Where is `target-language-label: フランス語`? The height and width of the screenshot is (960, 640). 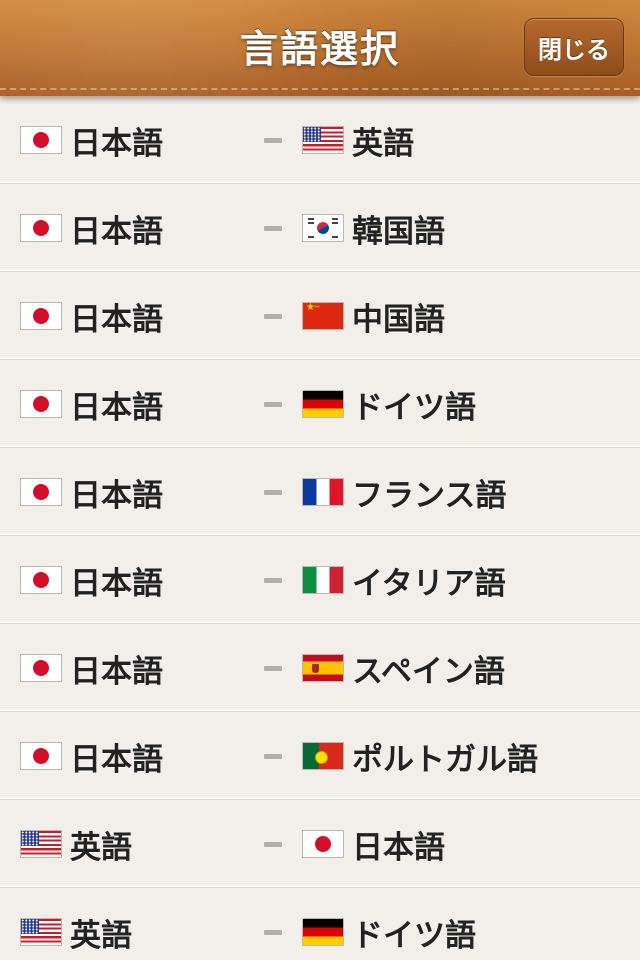 target-language-label: フランス語 is located at coordinates (429, 495).